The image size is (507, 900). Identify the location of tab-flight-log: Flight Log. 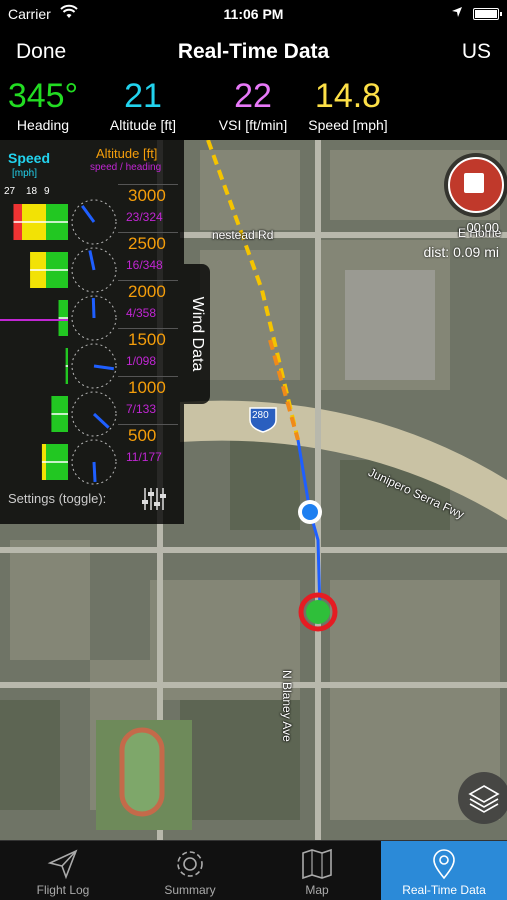
(63, 870).